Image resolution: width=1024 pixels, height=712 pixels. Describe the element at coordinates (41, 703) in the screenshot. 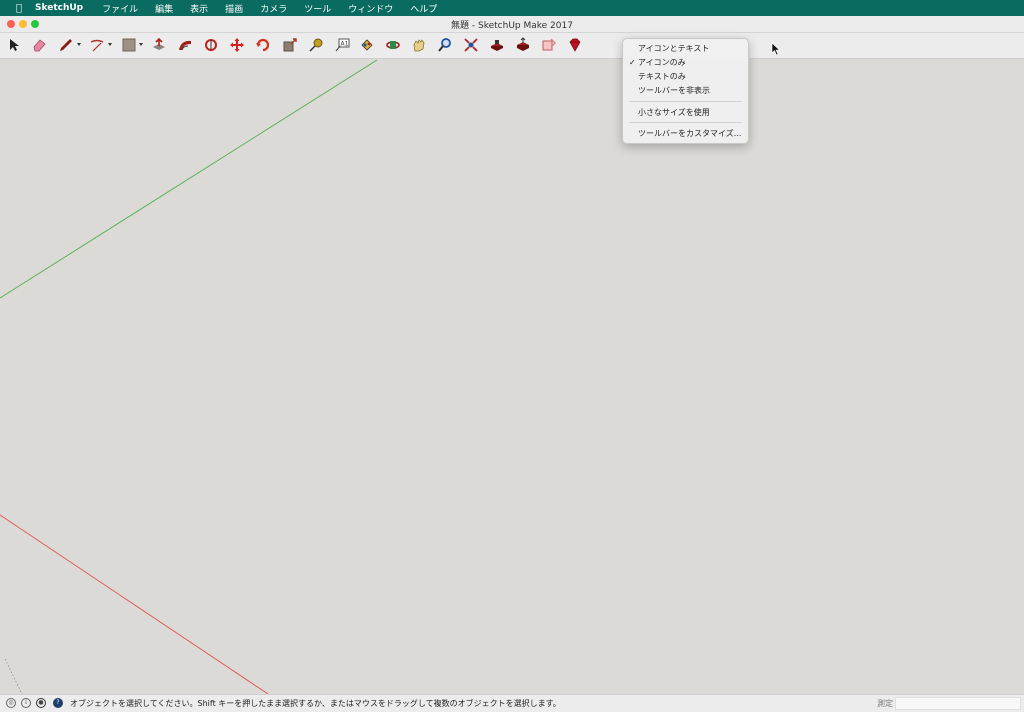

I see `user-account-icon: ●` at that location.